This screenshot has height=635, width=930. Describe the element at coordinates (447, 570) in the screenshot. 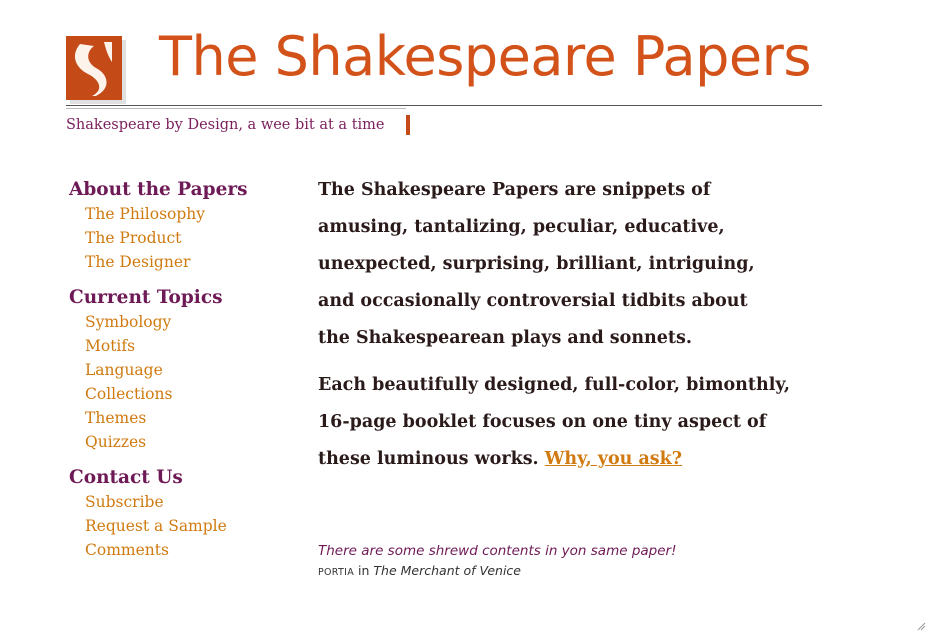

I see `quote-play: The Merchant of Venice` at that location.